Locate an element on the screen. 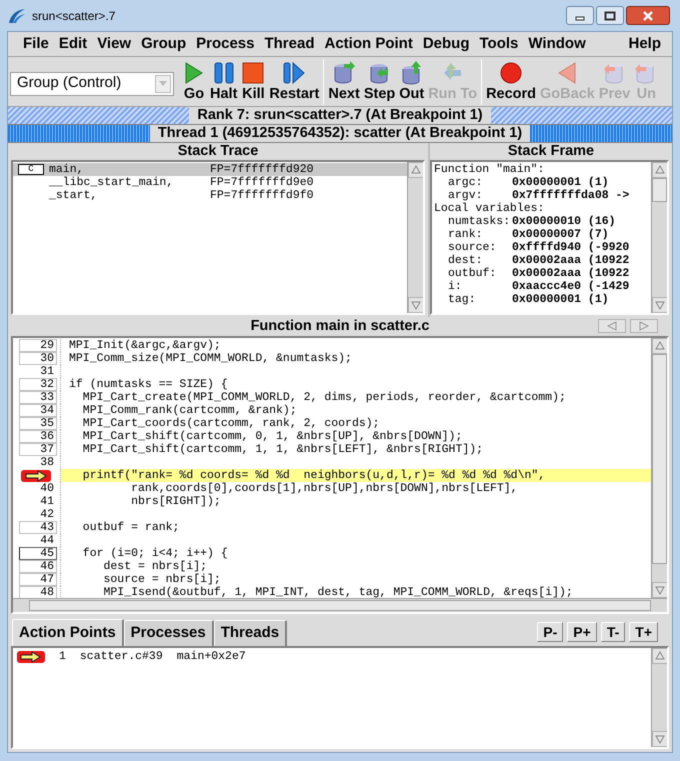 The image size is (680, 761). line-number: 41 is located at coordinates (47, 501).